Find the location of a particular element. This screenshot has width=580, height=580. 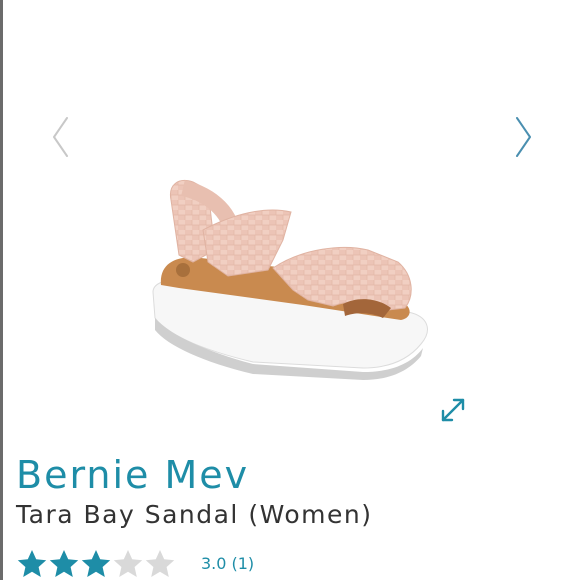

carousel-next-button is located at coordinates (524, 137).